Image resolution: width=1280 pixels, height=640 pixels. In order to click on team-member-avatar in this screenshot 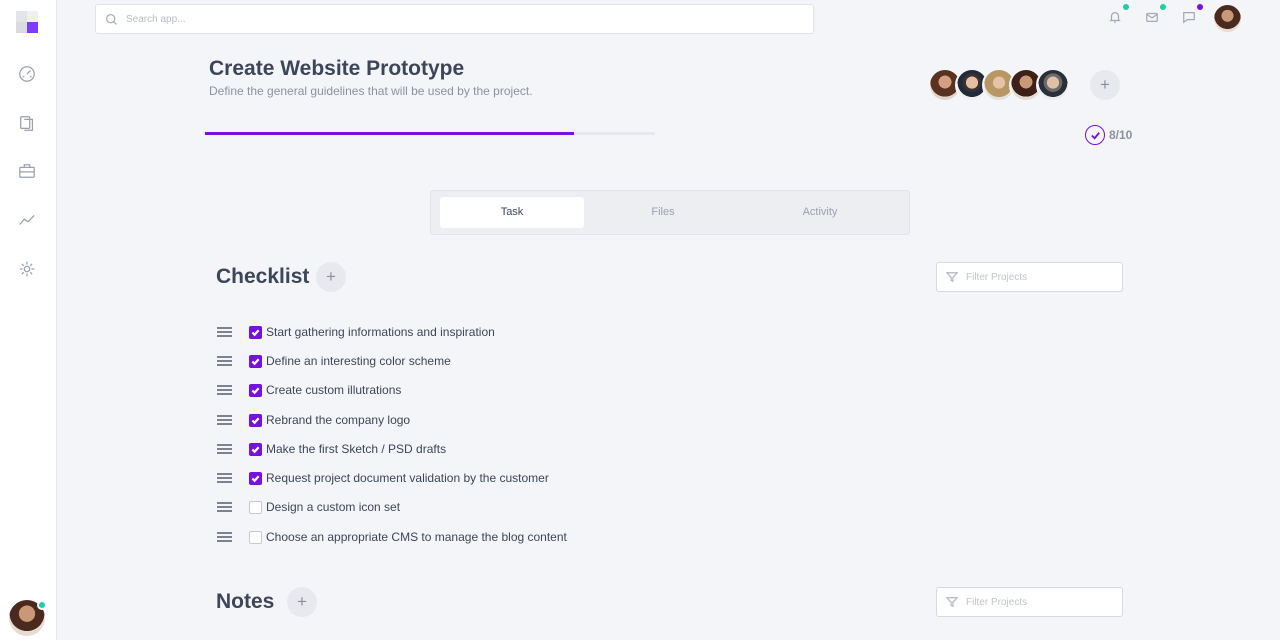, I will do `click(1053, 85)`.